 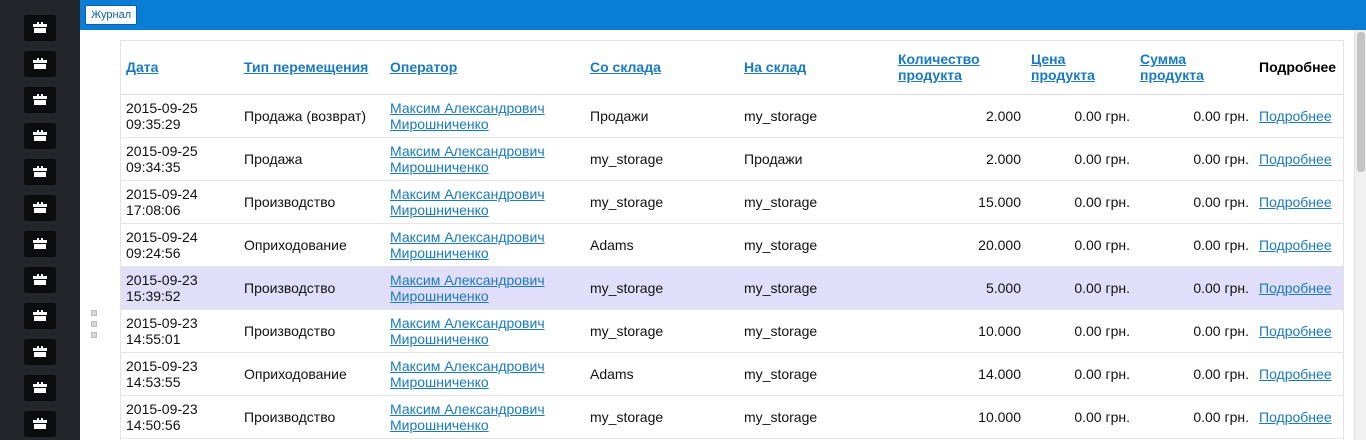 What do you see at coordinates (180, 68) in the screenshot?
I see `col-date: Дата` at bounding box center [180, 68].